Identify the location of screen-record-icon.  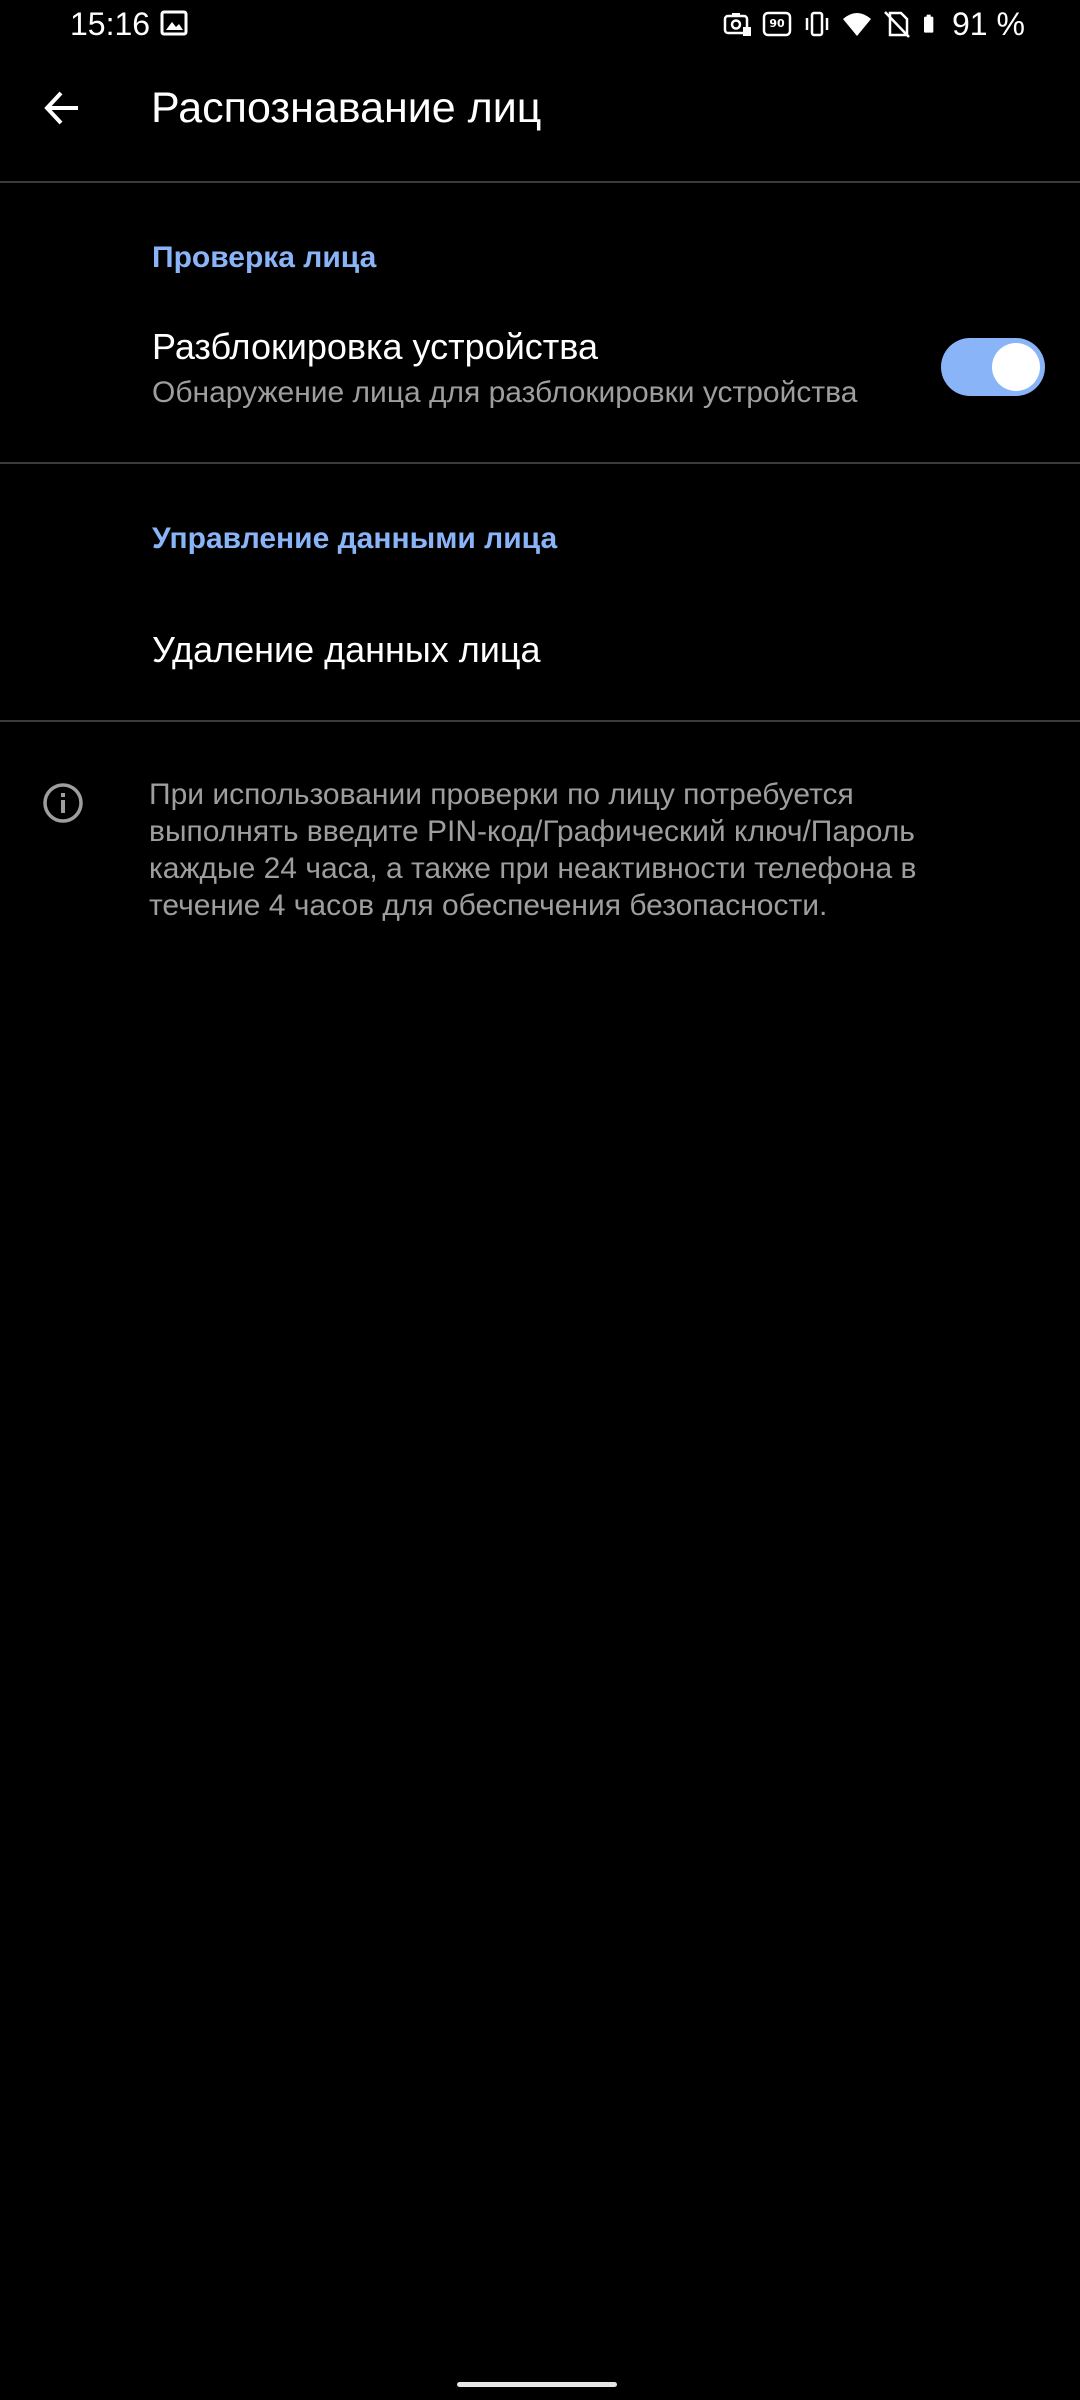
(737, 24).